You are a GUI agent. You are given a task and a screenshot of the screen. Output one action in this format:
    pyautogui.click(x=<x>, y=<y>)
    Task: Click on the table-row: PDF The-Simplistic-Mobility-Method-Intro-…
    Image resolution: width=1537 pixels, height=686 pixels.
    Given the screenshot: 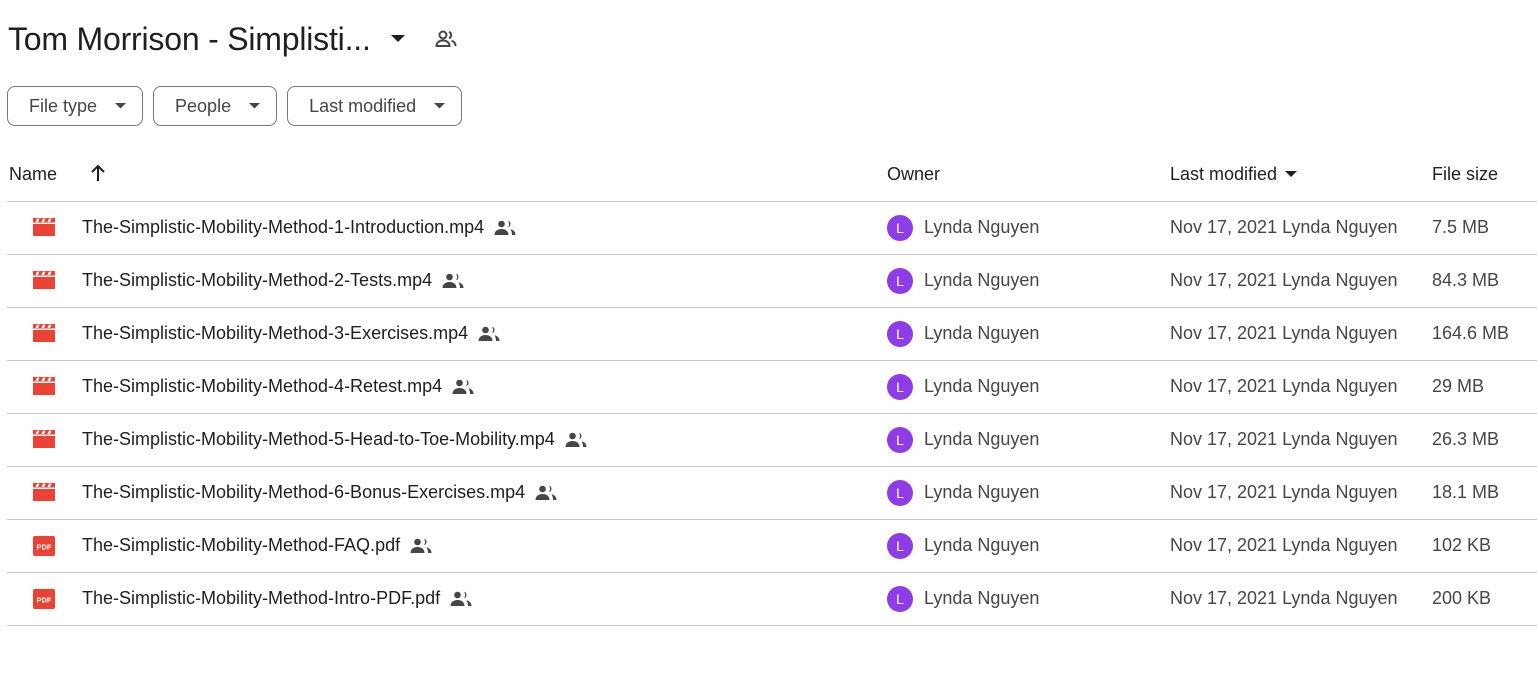 What is the action you would take?
    pyautogui.click(x=772, y=599)
    